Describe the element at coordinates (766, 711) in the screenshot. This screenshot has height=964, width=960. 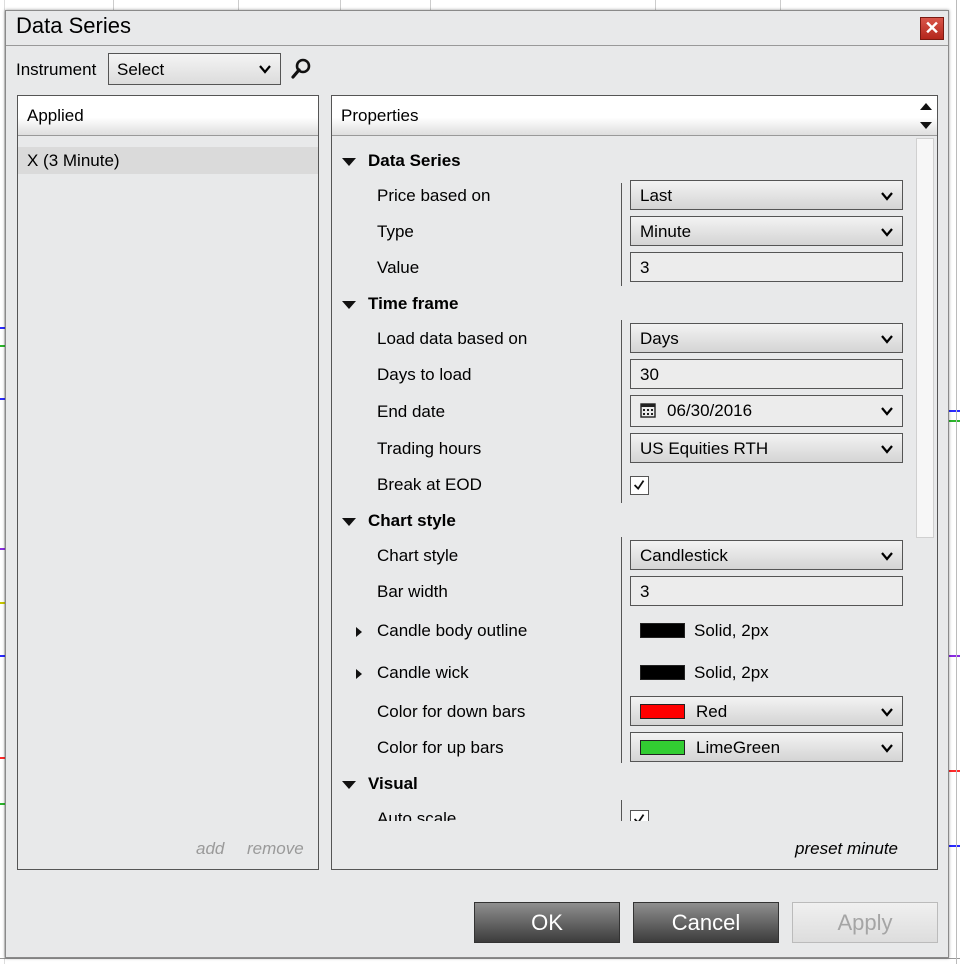
I see `color-down-bars-dropdown: Red` at that location.